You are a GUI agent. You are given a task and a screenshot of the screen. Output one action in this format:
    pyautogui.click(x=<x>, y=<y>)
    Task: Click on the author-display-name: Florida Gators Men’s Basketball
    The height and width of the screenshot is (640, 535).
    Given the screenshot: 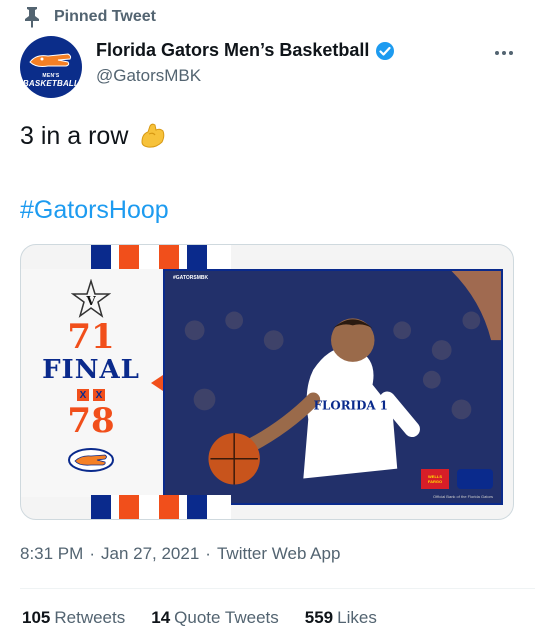 What is the action you would take?
    pyautogui.click(x=245, y=50)
    